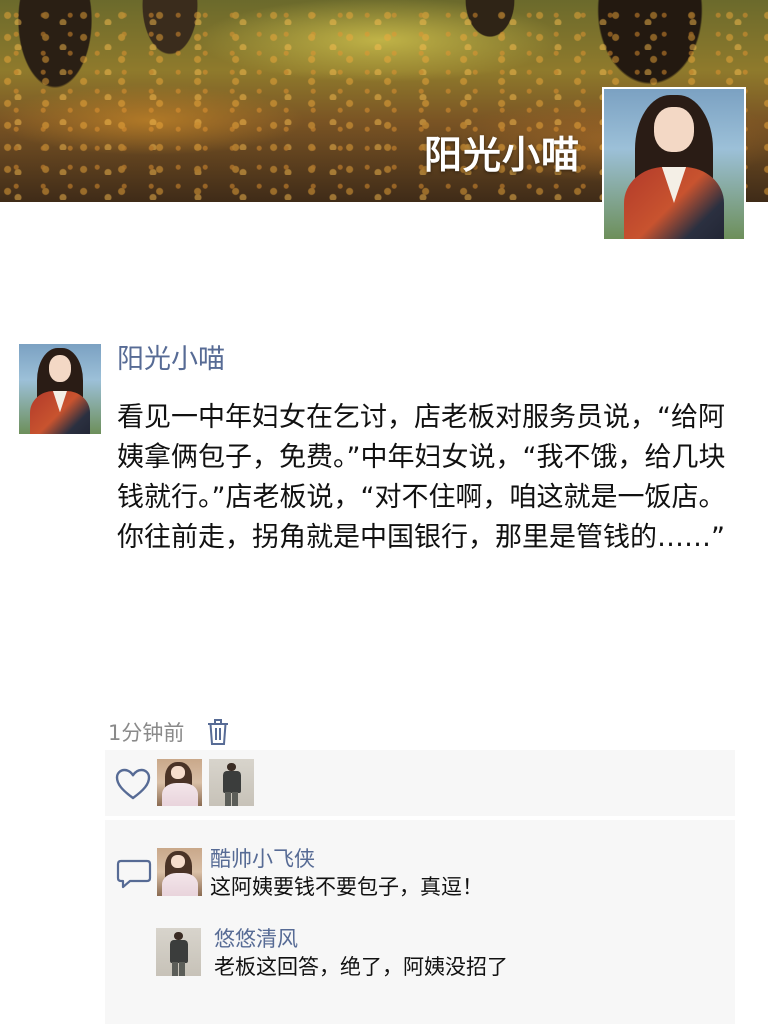  I want to click on trash-icon, so click(218, 732).